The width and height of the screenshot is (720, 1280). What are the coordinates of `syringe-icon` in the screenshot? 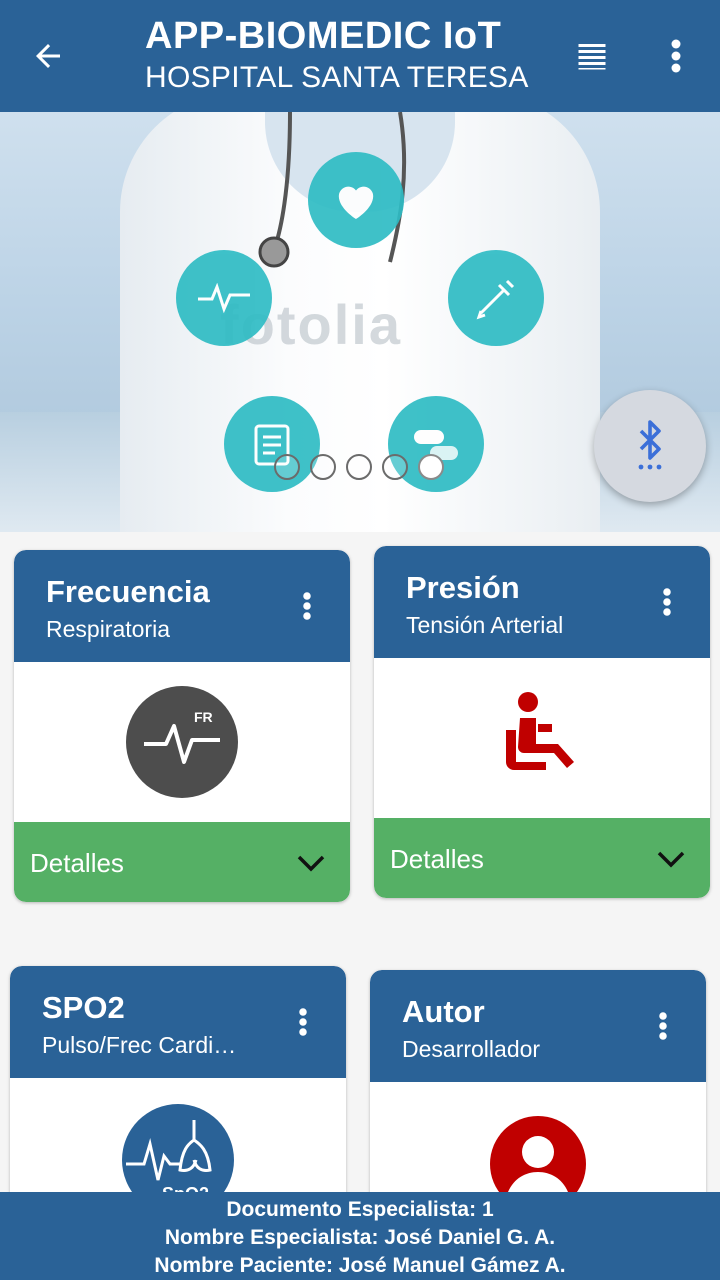 It's located at (496, 298).